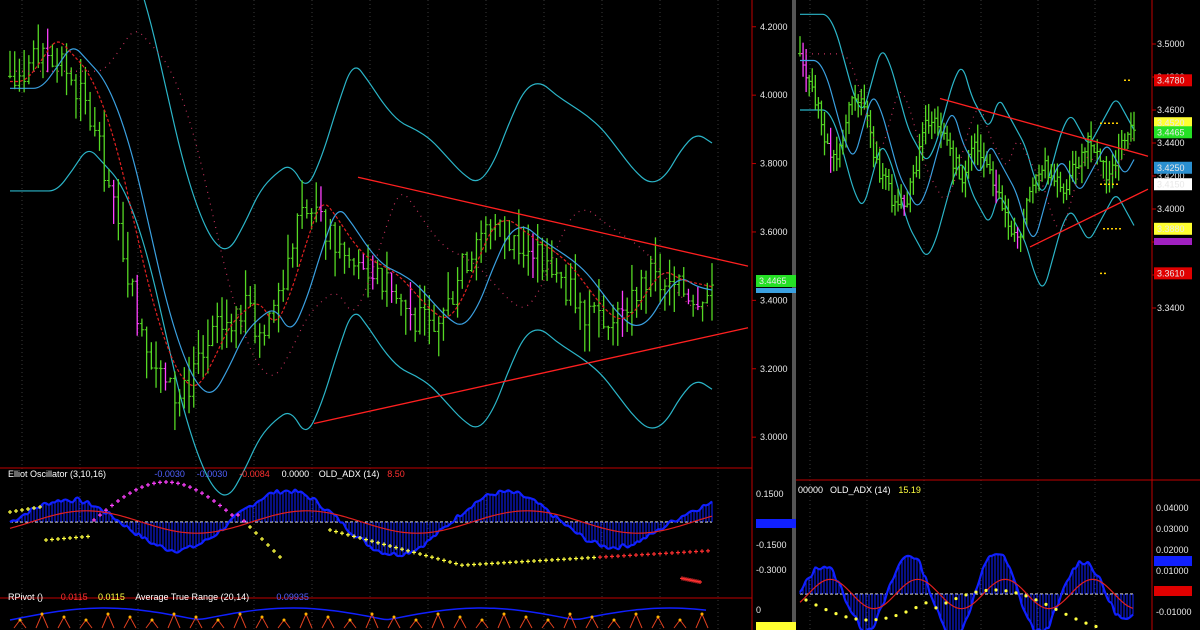 The image size is (1200, 630). I want to click on left-pivot-legend-item: 0.09935, so click(292, 597).